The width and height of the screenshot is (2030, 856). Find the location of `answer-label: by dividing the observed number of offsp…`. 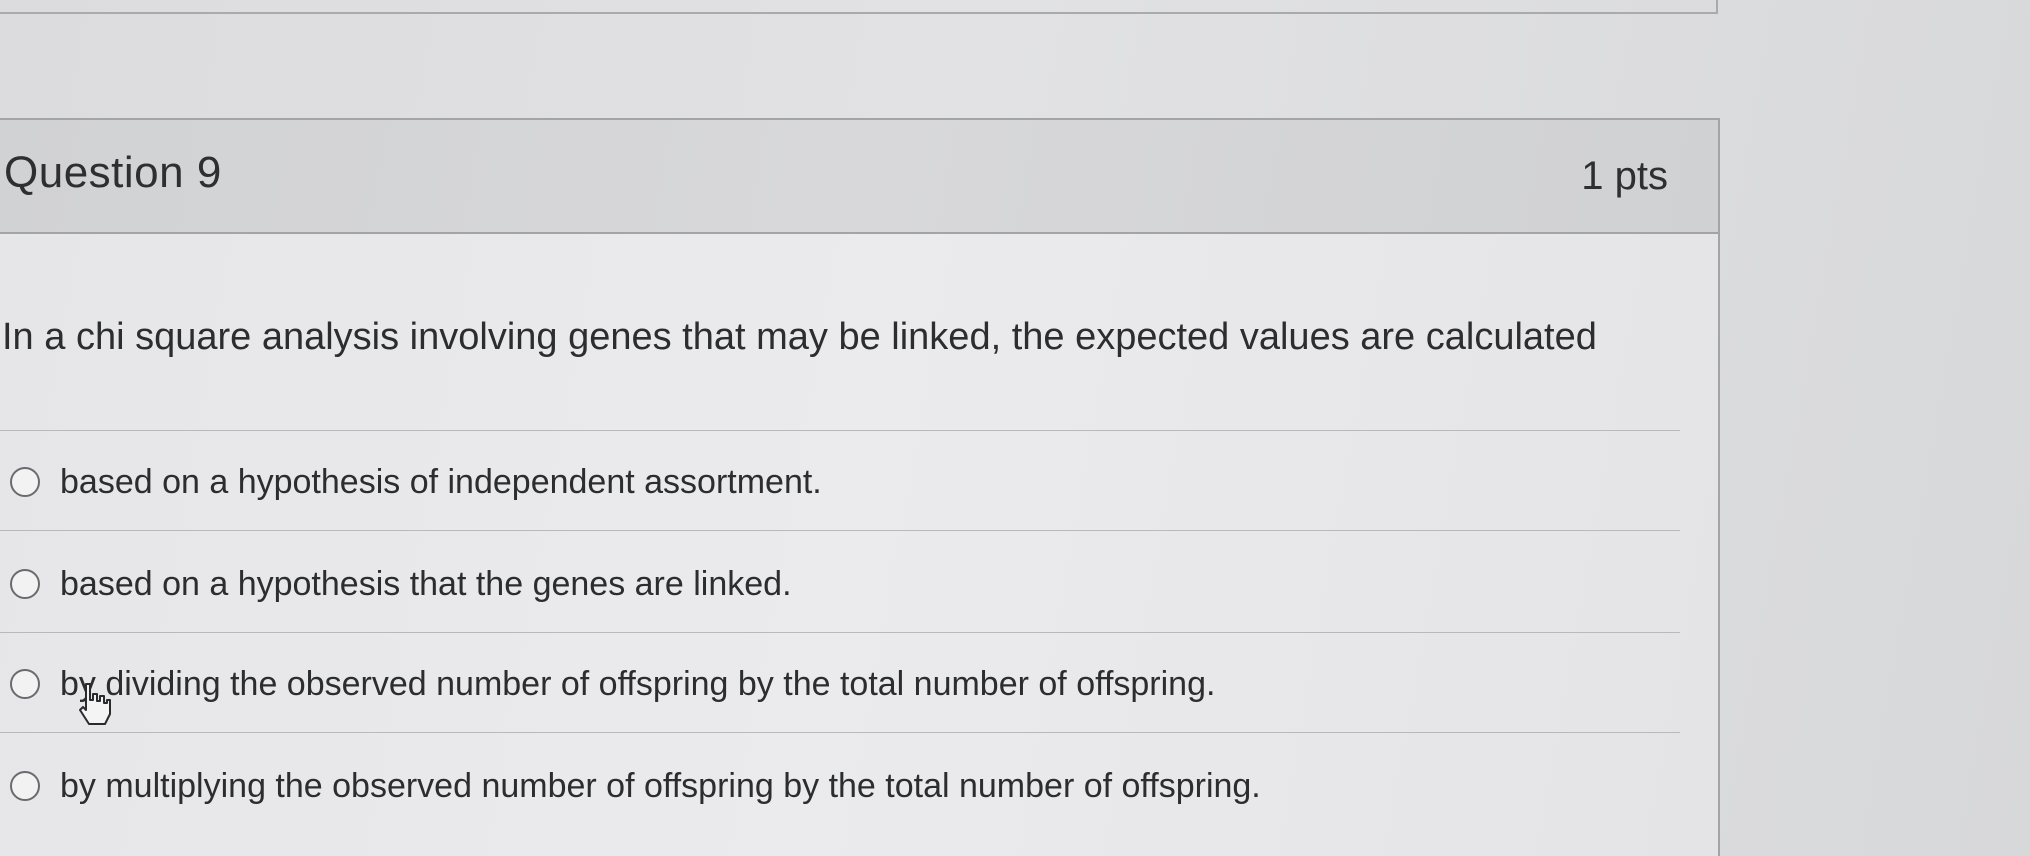

answer-label: by dividing the observed number of offsp… is located at coordinates (638, 683).